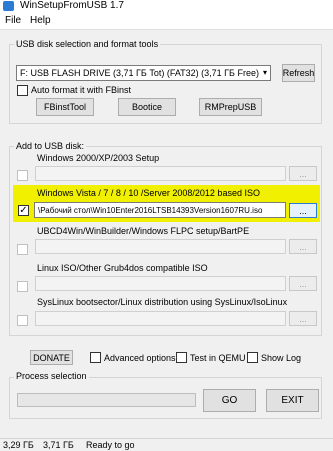 This screenshot has width=333, height=451. What do you see at coordinates (40, 20) in the screenshot?
I see `menu-help: Help` at bounding box center [40, 20].